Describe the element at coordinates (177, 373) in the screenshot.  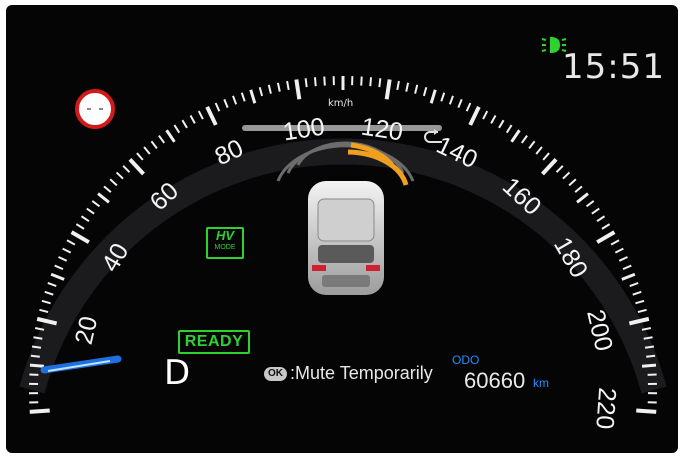
I see `gear-indicator: D` at that location.